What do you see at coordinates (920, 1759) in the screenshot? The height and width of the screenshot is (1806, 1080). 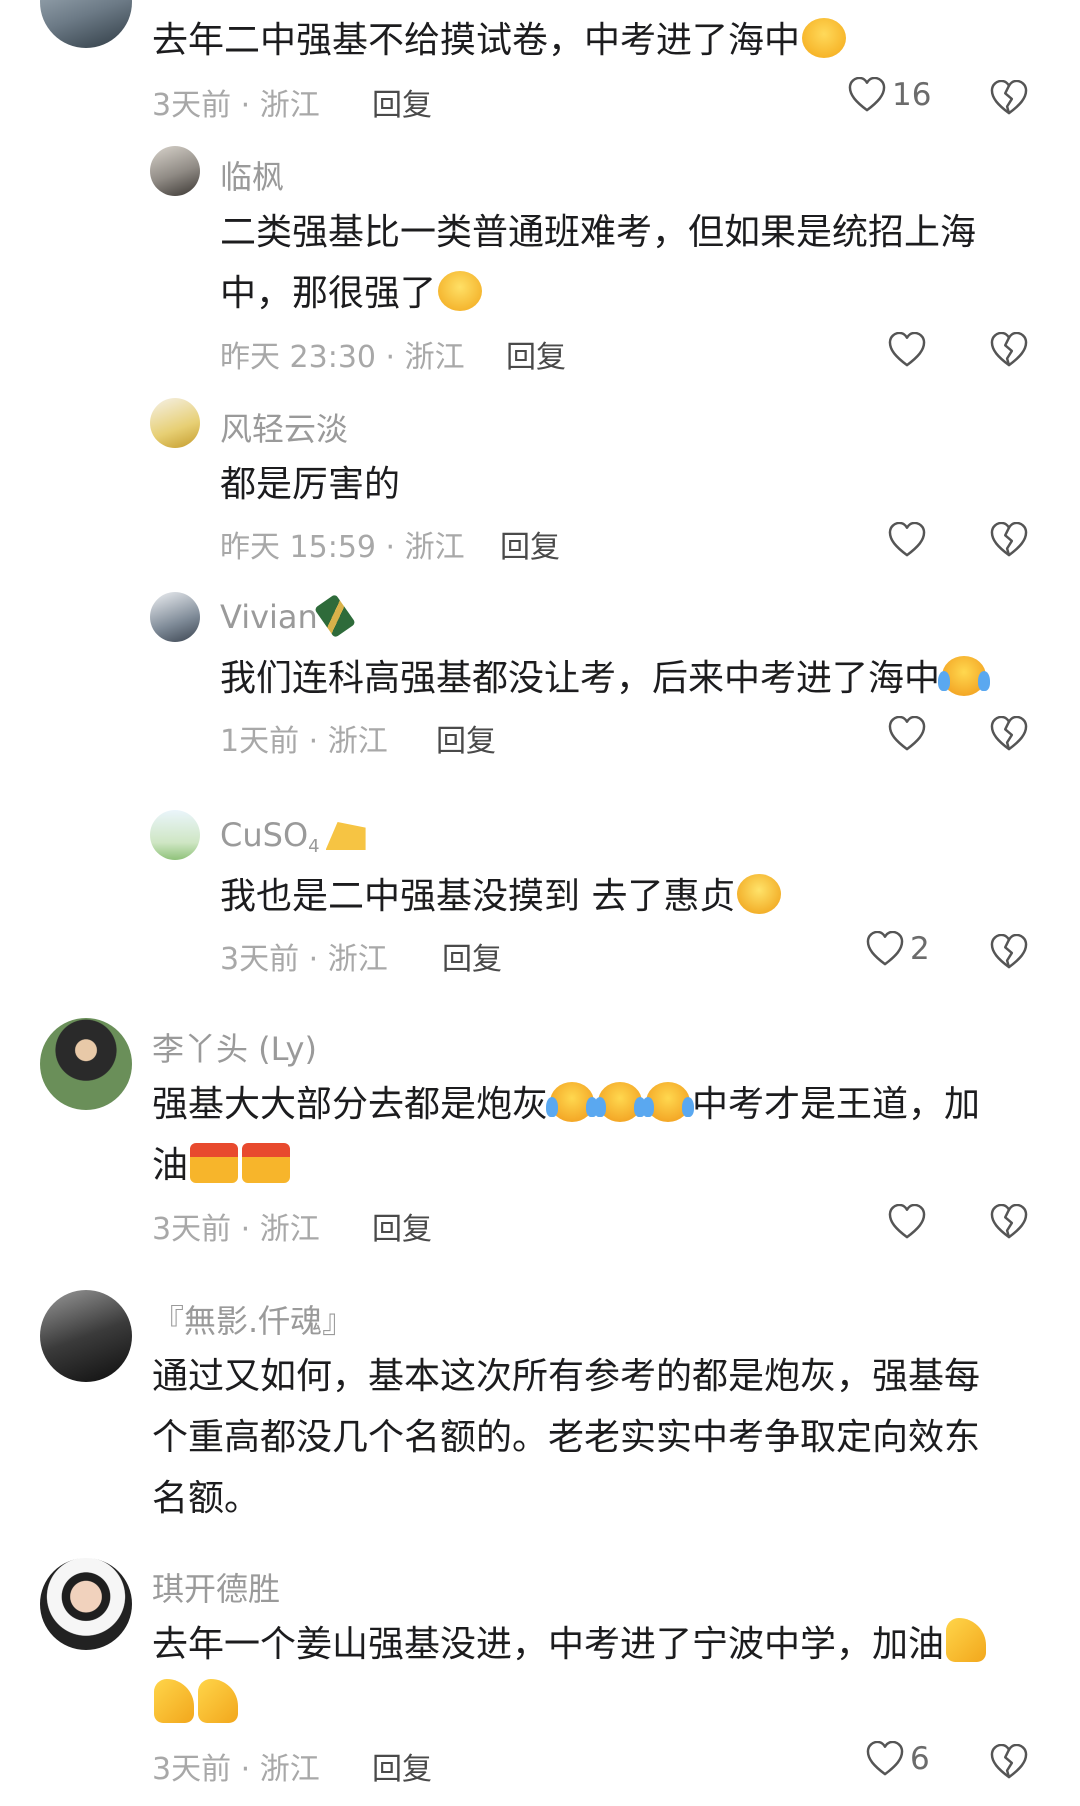 I see `like-count: 6` at bounding box center [920, 1759].